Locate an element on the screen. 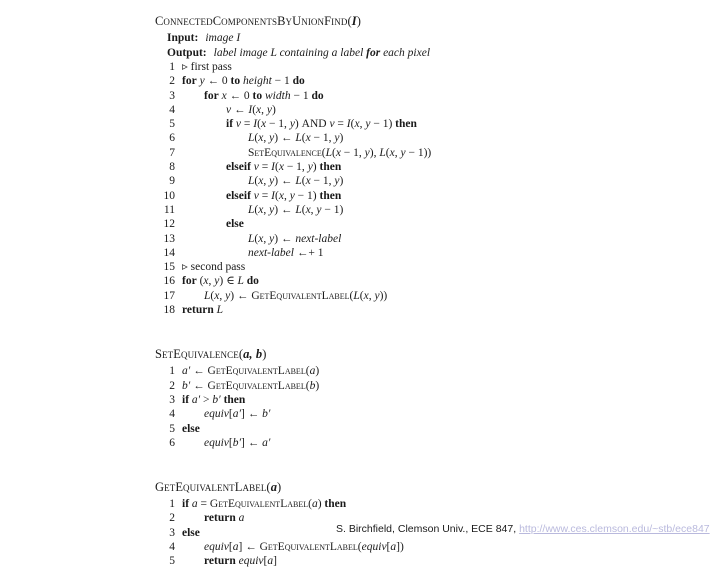 The image size is (720, 583). code-row: 1 a′ ← GetEquivalentLabel(a) is located at coordinates (390, 371).